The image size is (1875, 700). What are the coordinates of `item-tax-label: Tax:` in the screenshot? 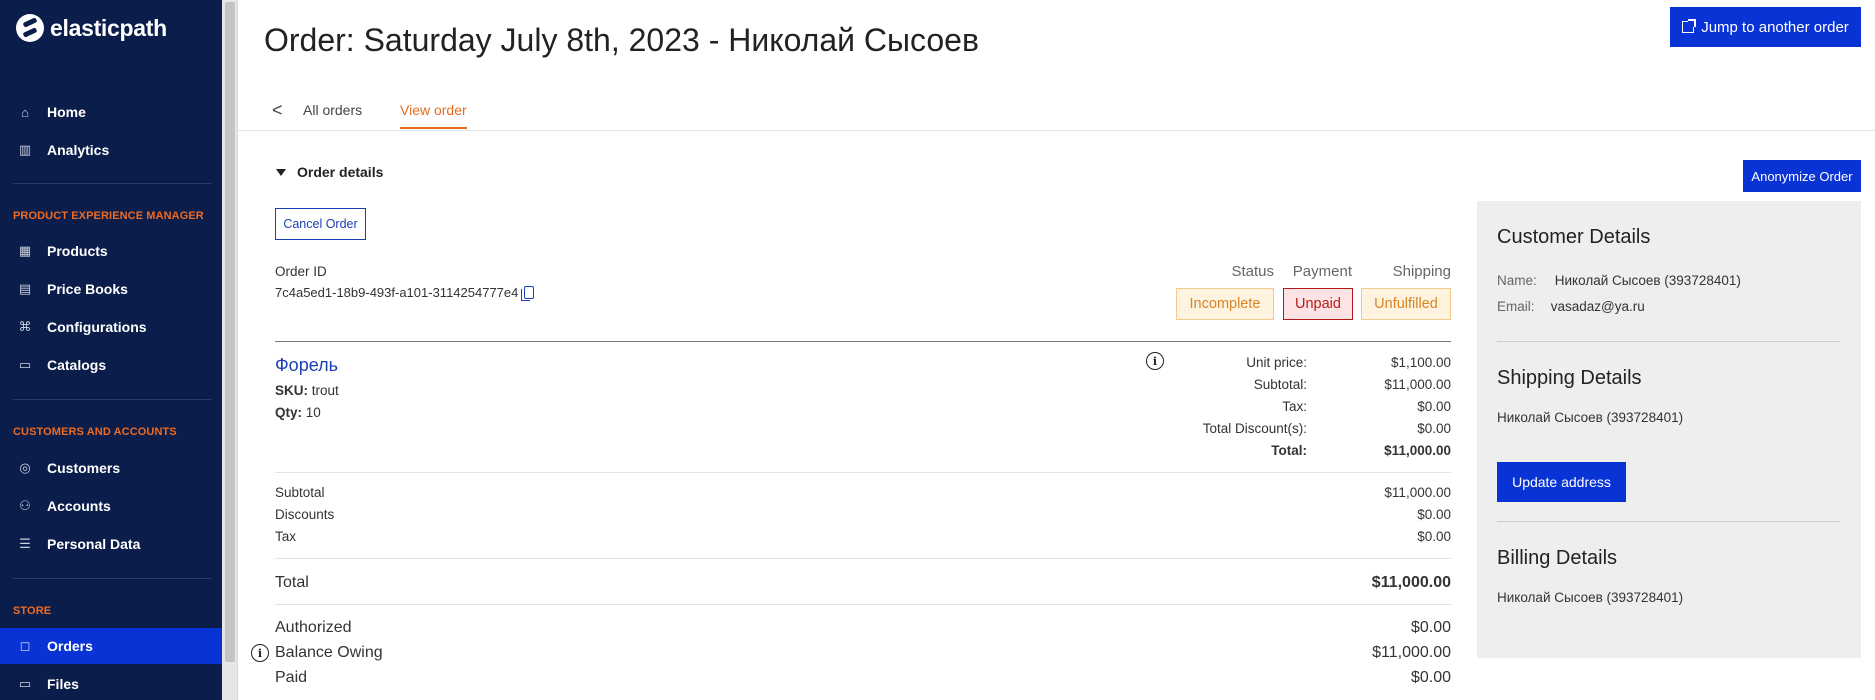 It's located at (1294, 406).